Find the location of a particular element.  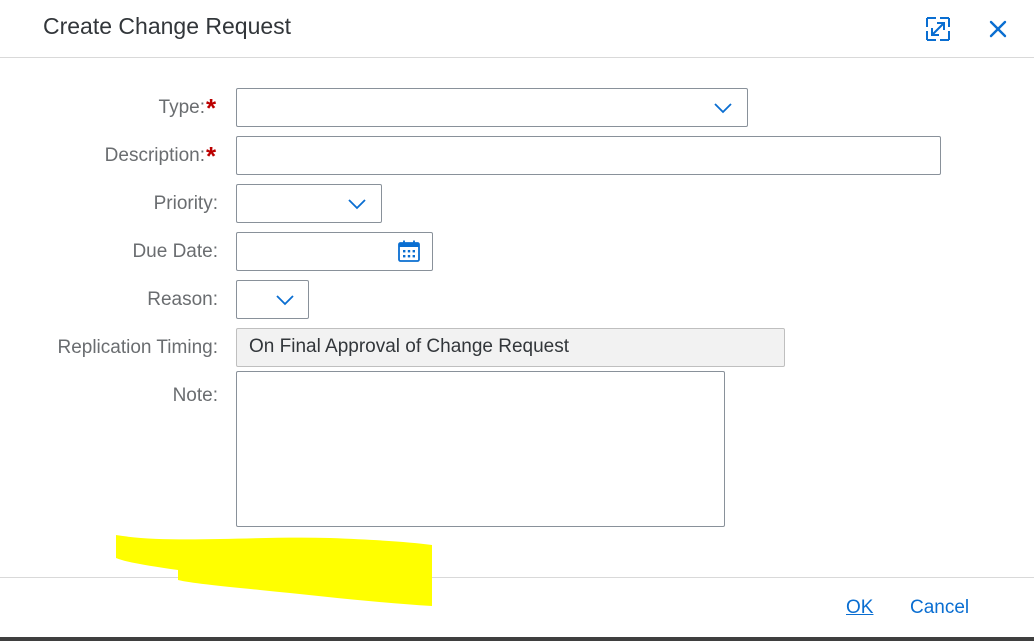

redaction-highlight is located at coordinates (274, 570).